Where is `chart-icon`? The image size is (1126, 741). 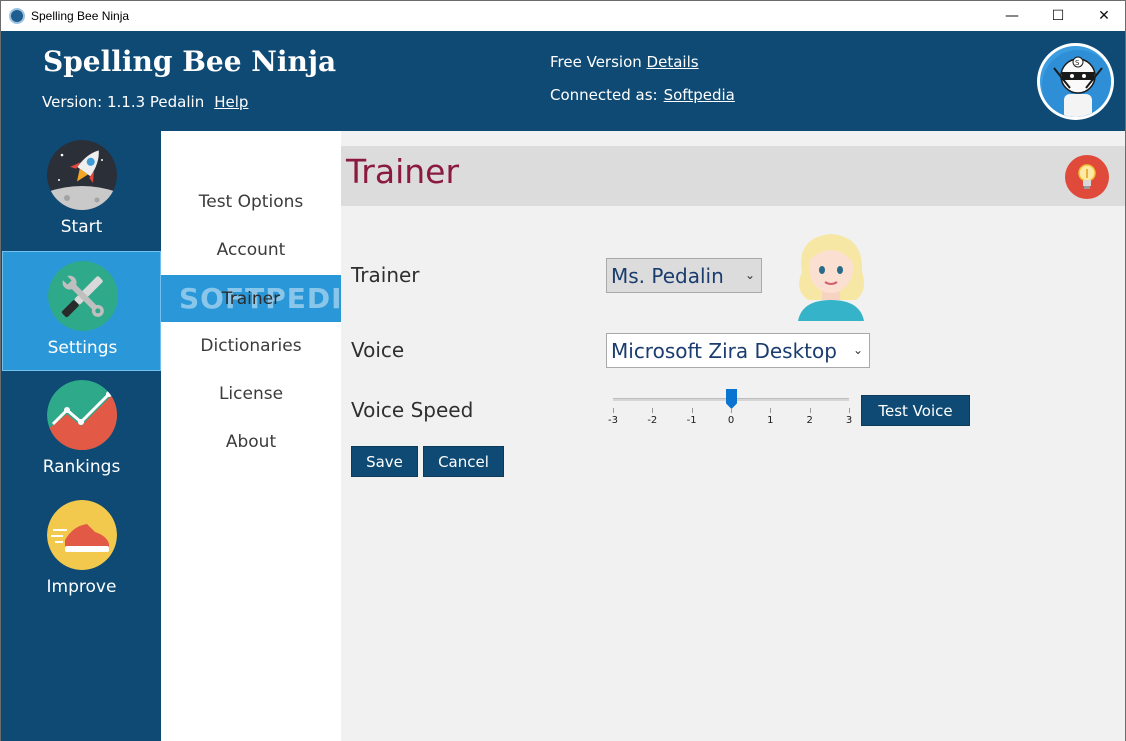 chart-icon is located at coordinates (82, 415).